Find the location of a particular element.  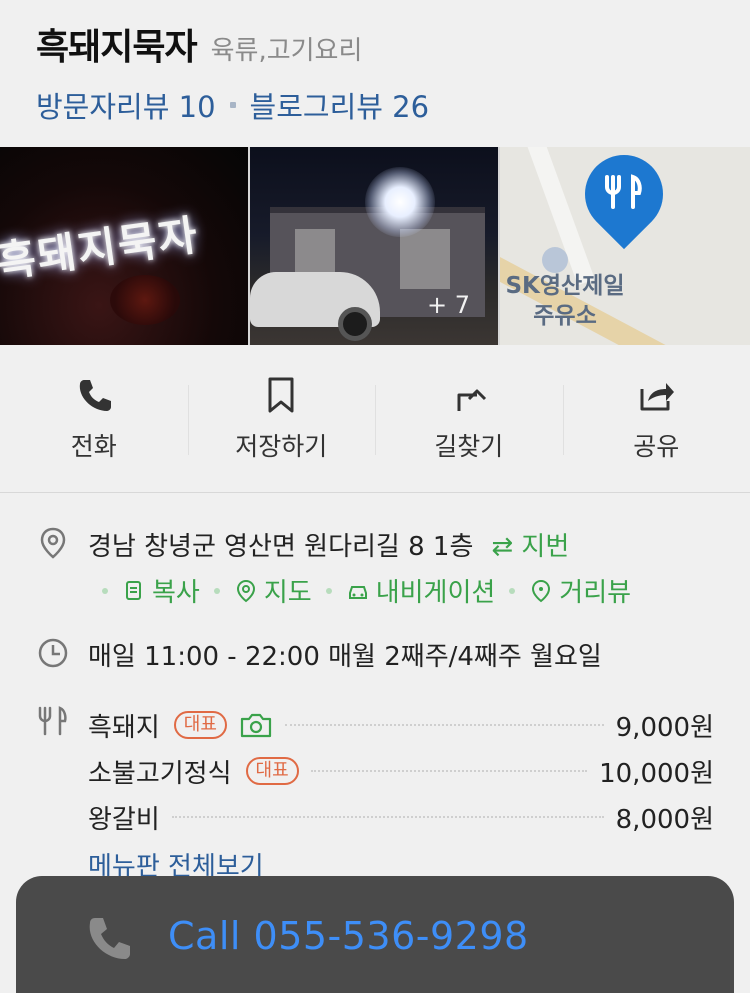

menu-item: 흑돼지 대표 9,000원 is located at coordinates (401, 725).